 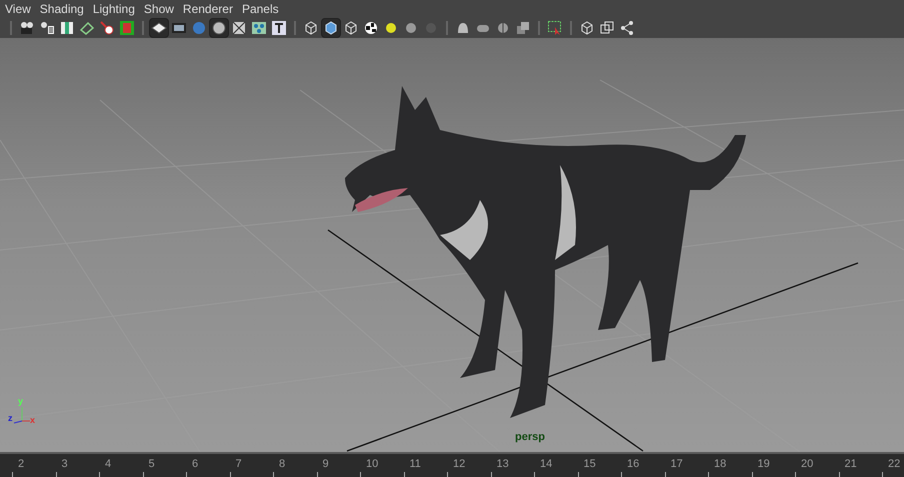 I want to click on frame-number: 2, so click(x=21, y=464).